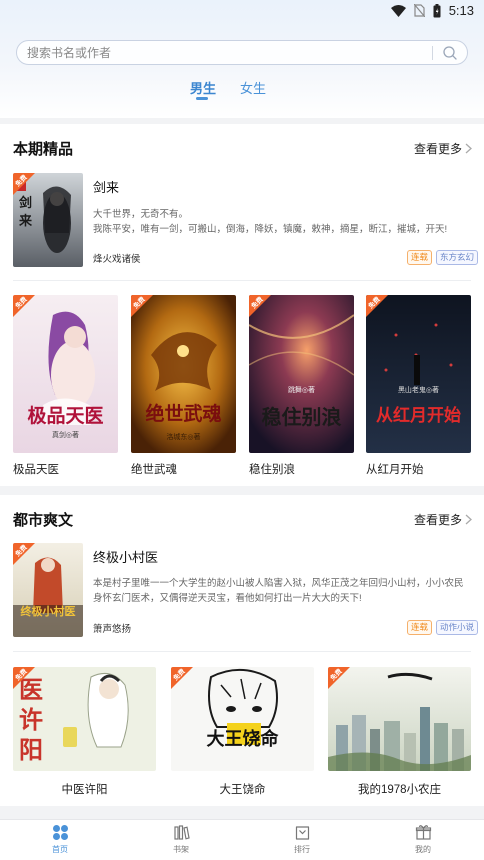 Image resolution: width=484 pixels, height=860 pixels. I want to click on home-icon, so click(60, 832).